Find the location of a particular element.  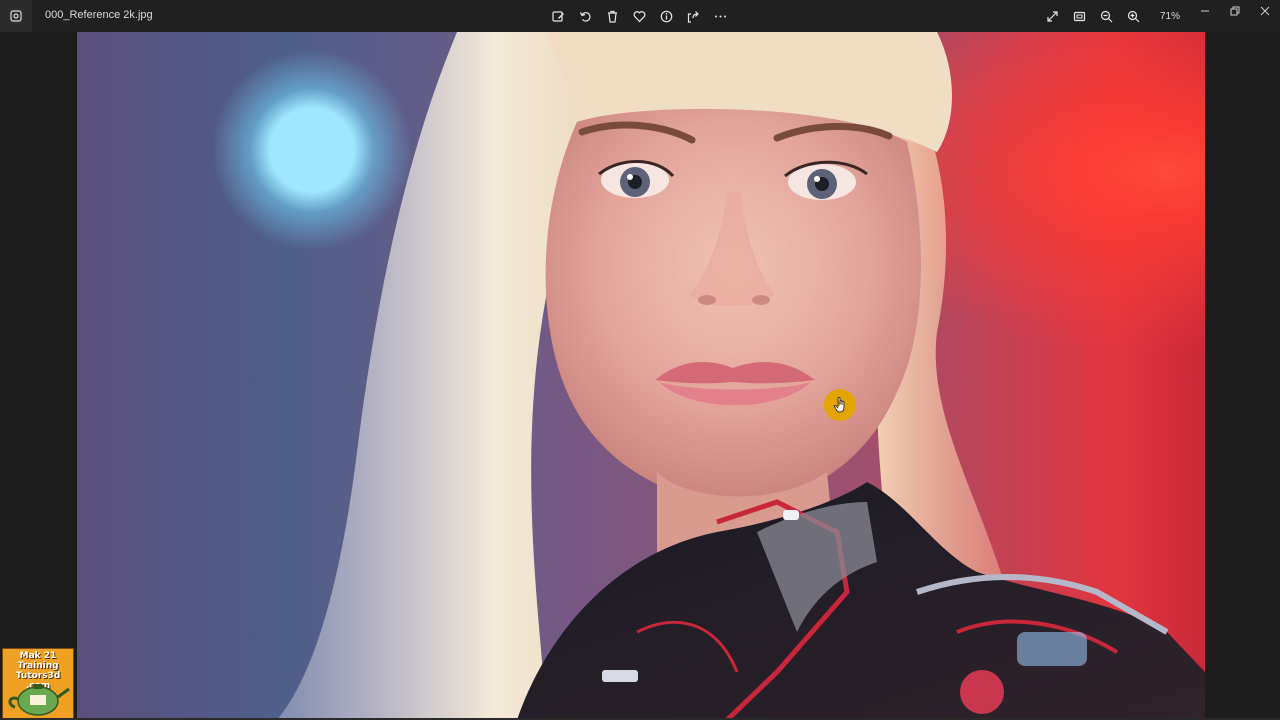

favorite-button is located at coordinates (639, 16).